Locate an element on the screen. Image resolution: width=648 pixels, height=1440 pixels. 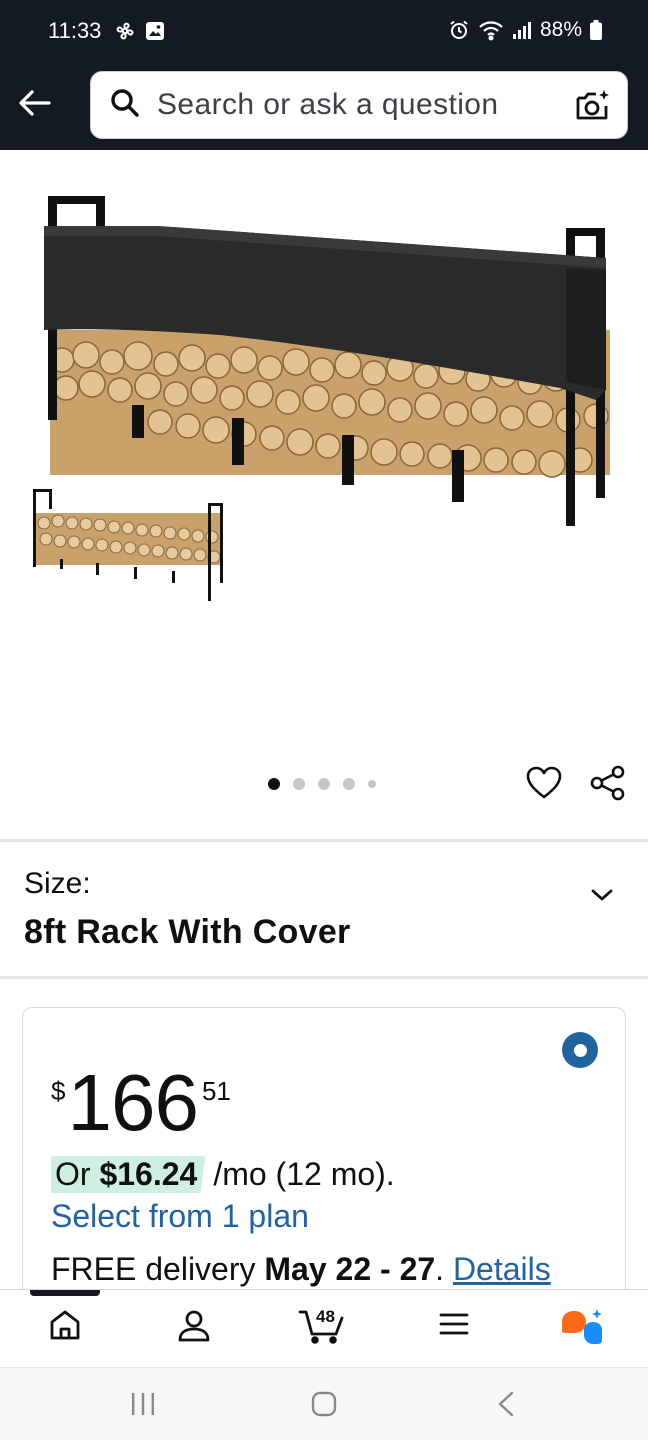
camera-icon is located at coordinates (593, 108).